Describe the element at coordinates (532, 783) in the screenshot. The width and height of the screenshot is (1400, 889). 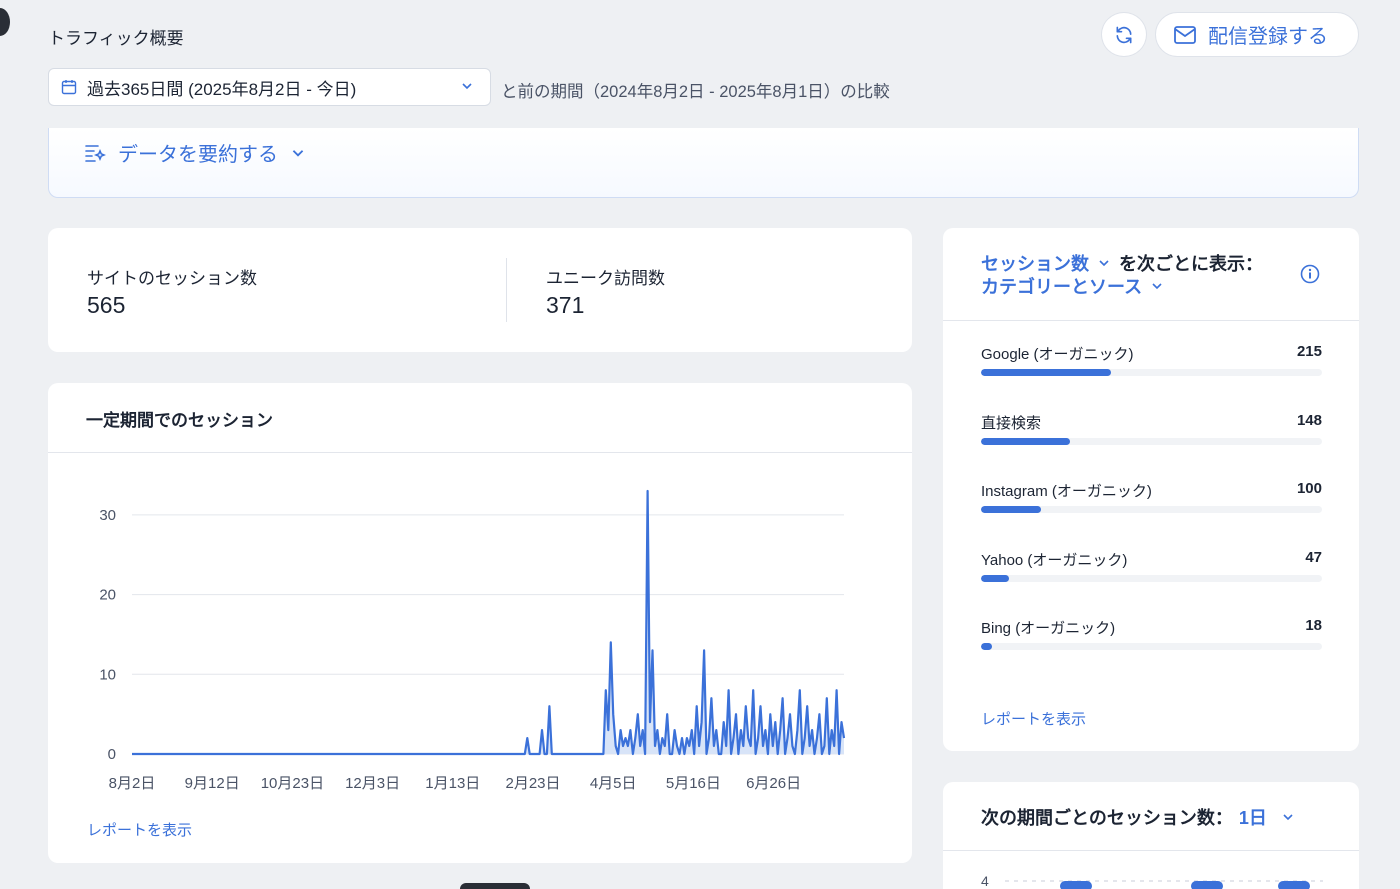
I see `x-tick-label: 2月23日` at that location.